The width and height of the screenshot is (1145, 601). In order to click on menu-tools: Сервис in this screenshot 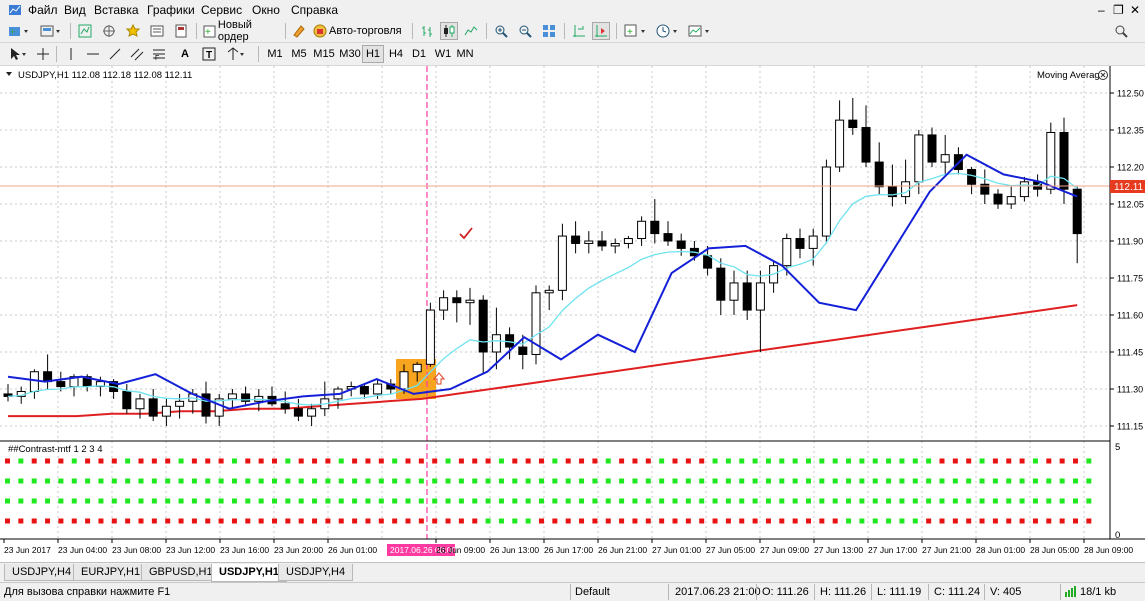, I will do `click(221, 10)`.